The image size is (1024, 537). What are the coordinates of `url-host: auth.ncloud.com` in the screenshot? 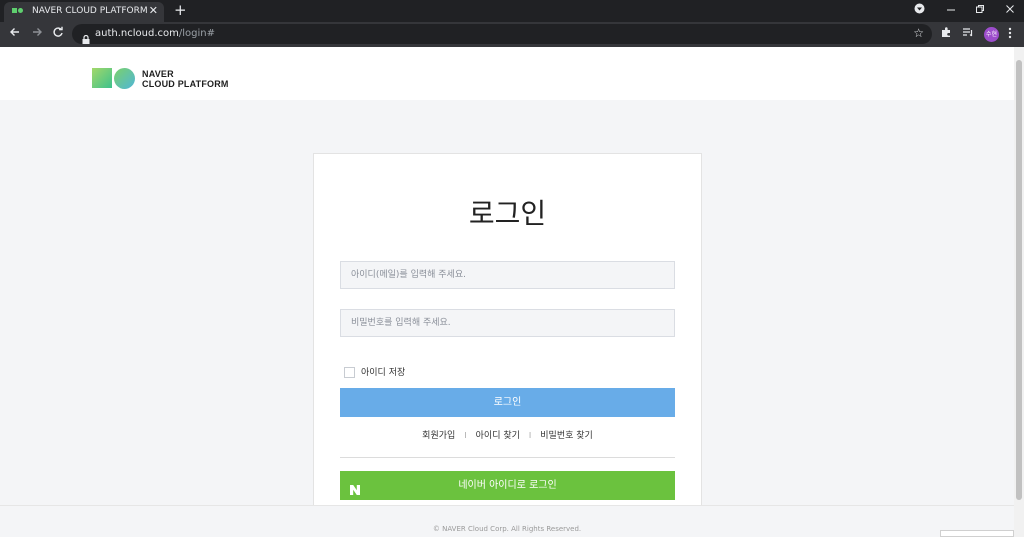 It's located at (137, 33).